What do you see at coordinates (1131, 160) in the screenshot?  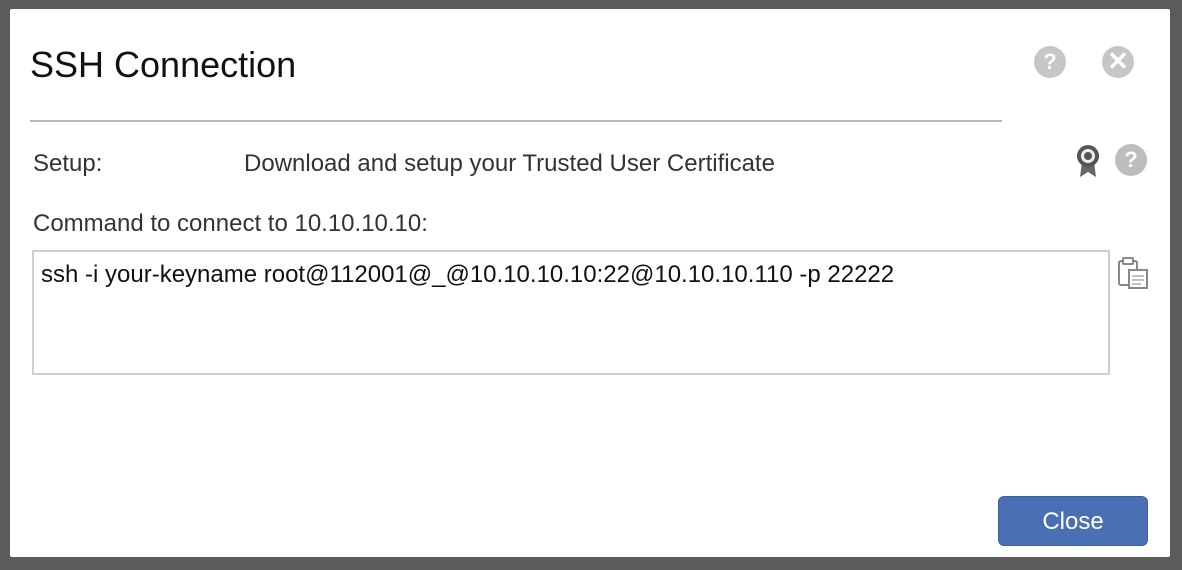 I see `setup-help-icon: ?` at bounding box center [1131, 160].